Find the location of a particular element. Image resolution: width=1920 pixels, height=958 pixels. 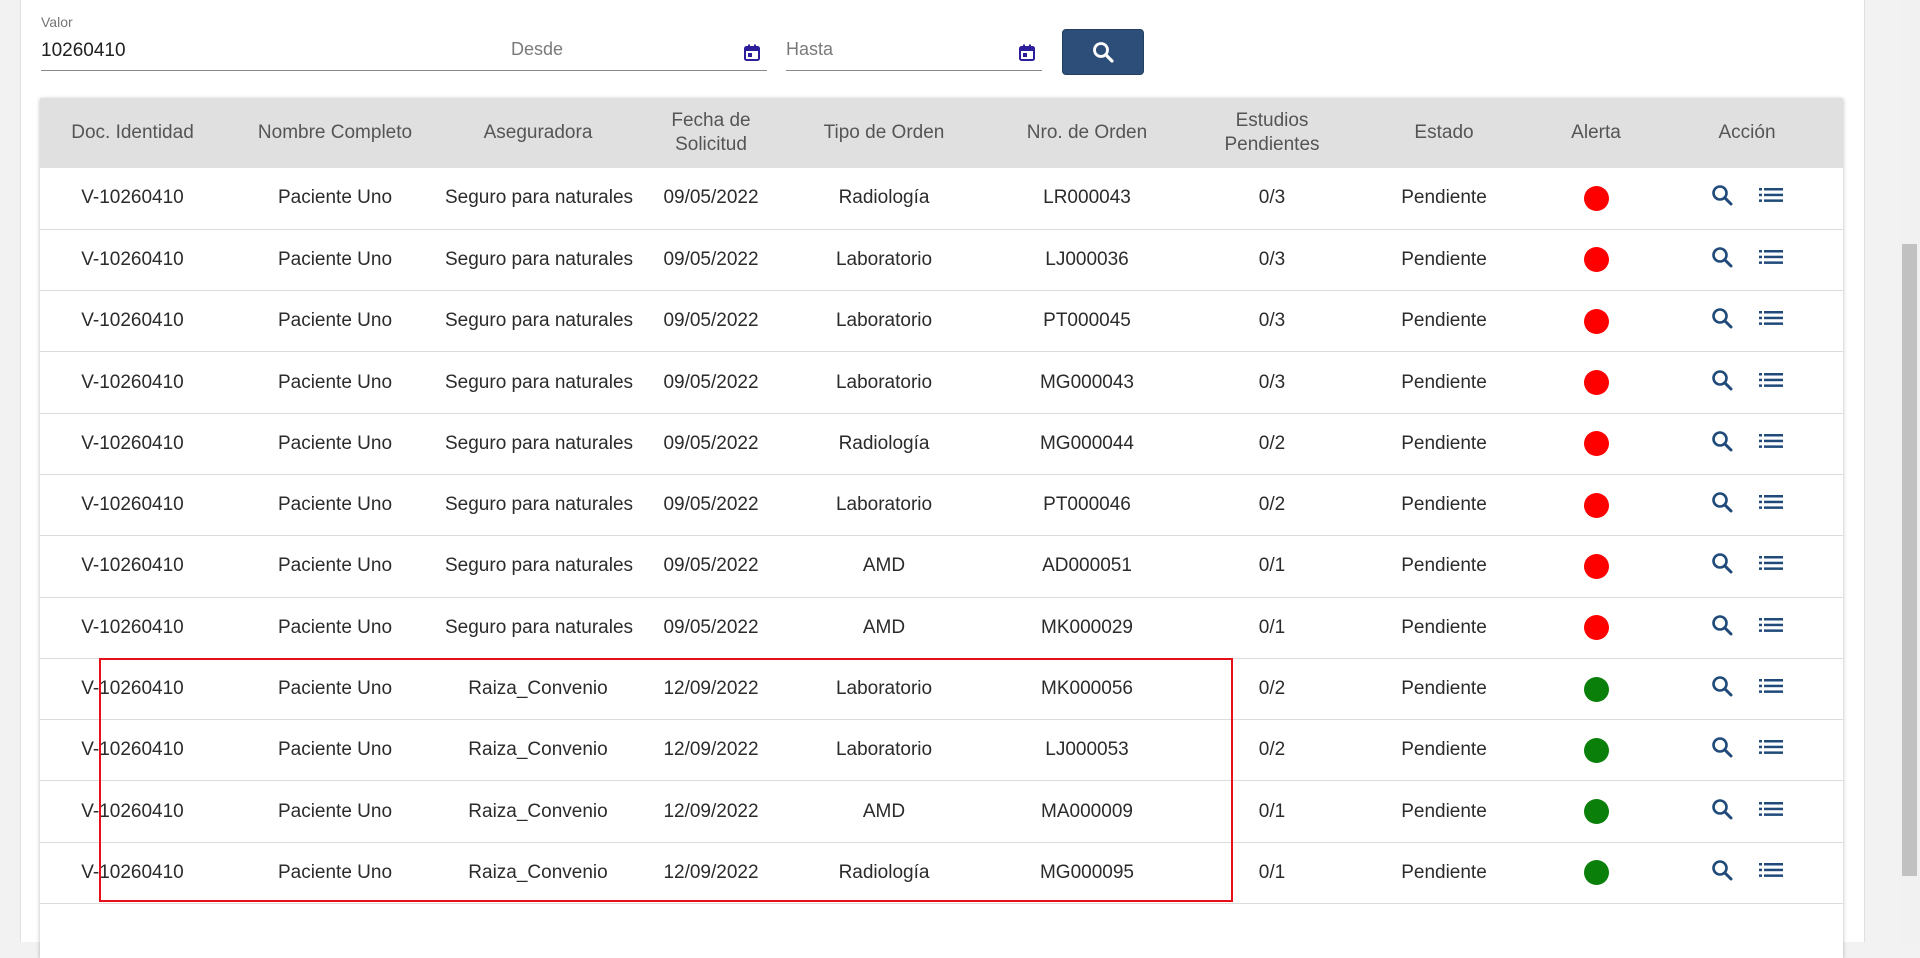

valor-input: 10260410 is located at coordinates (83, 51).